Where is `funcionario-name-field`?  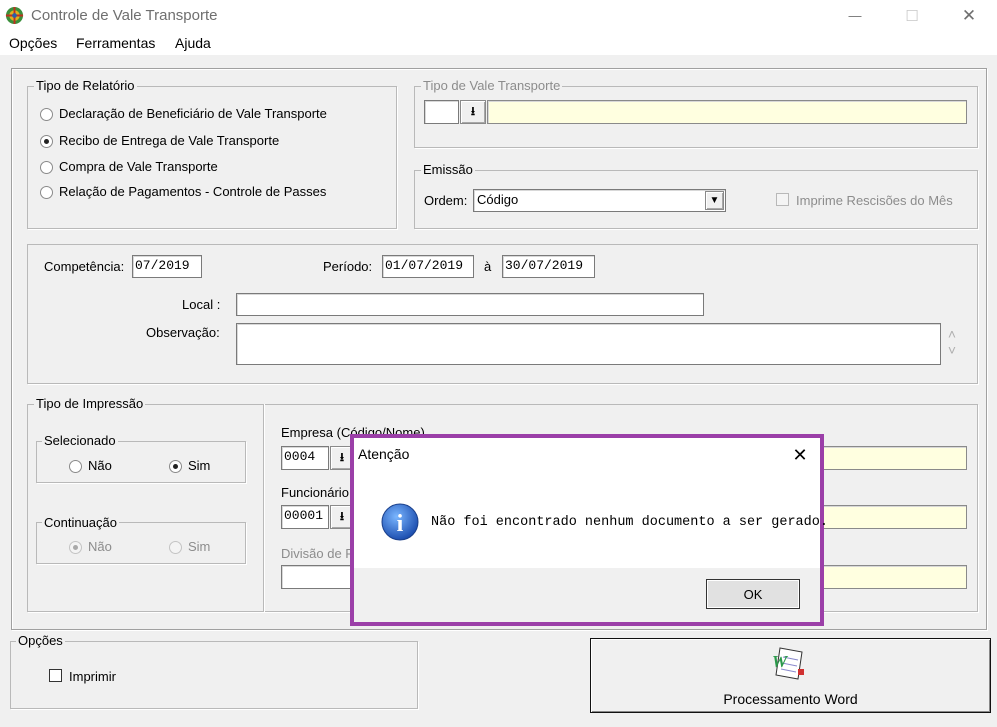 funcionario-name-field is located at coordinates (889, 517).